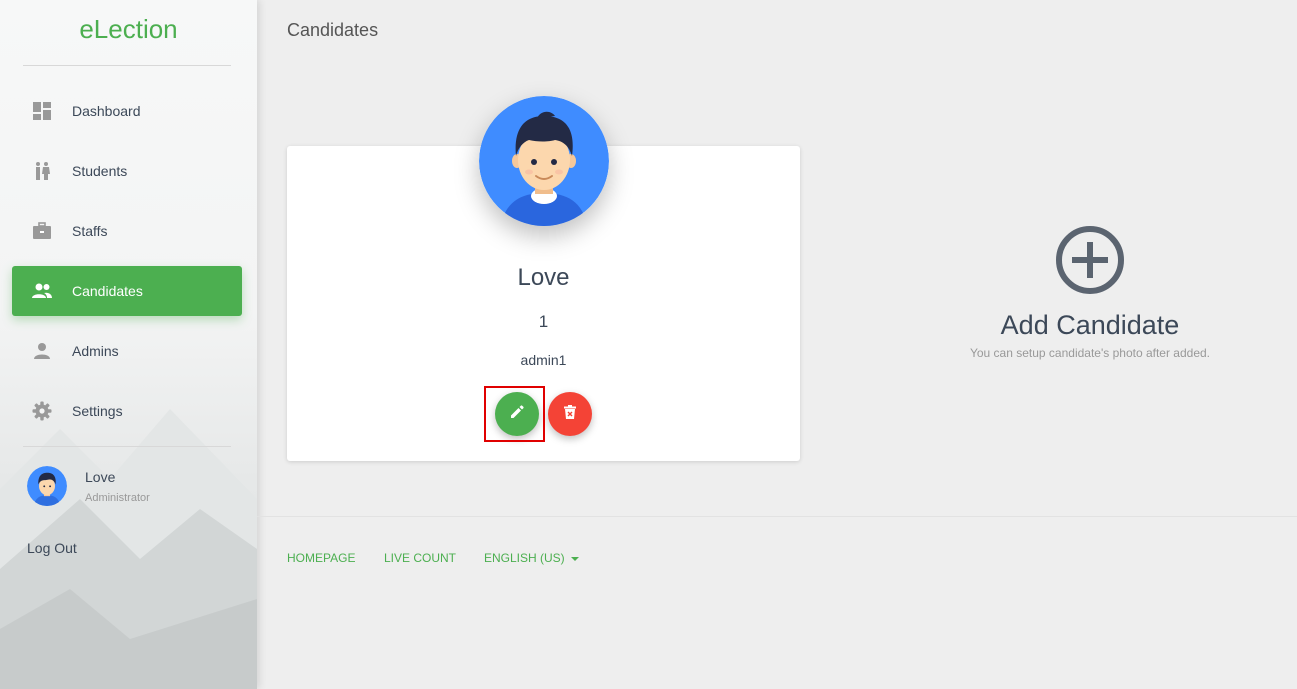  I want to click on pencil-icon, so click(517, 414).